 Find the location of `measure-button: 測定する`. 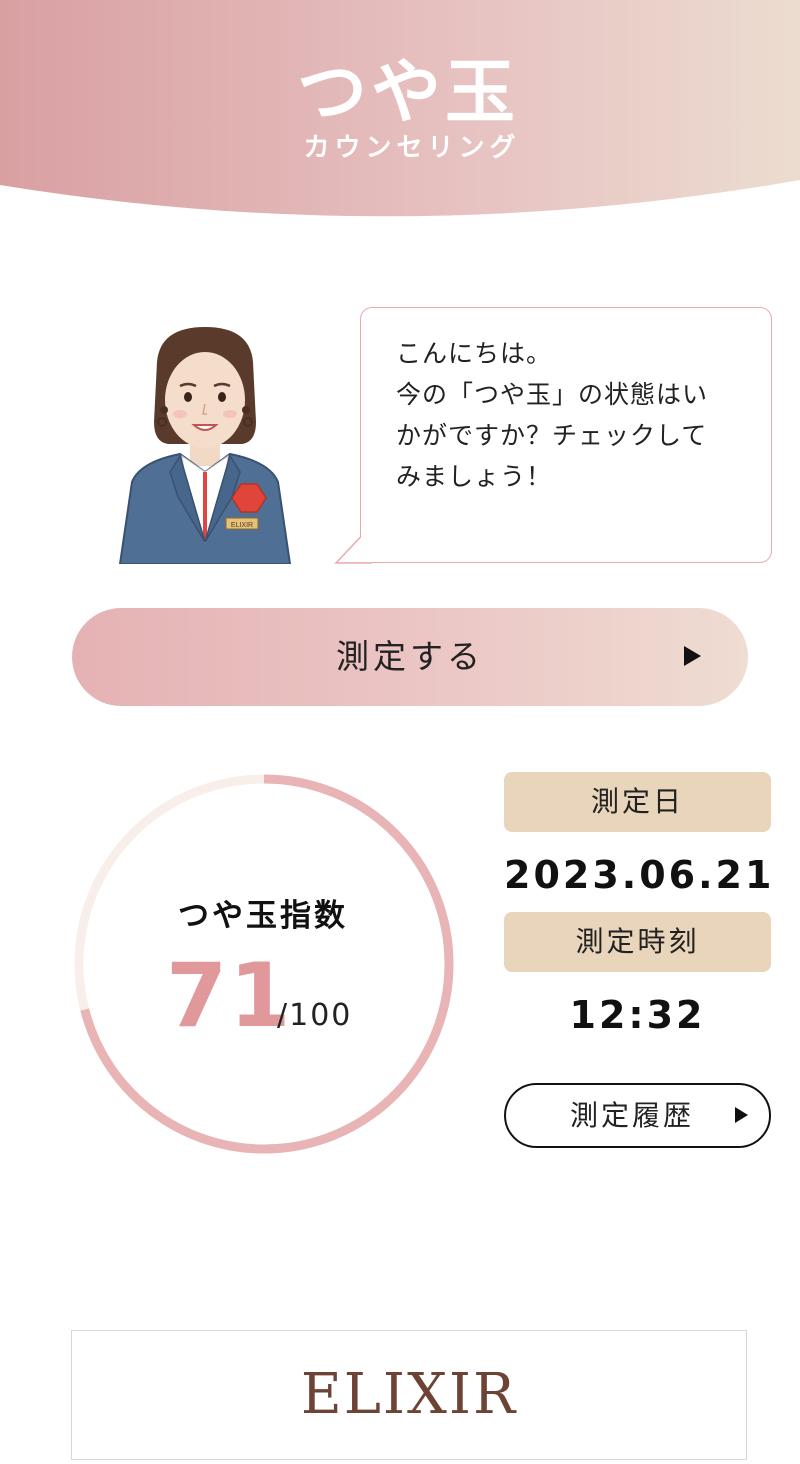

measure-button: 測定する is located at coordinates (410, 657).